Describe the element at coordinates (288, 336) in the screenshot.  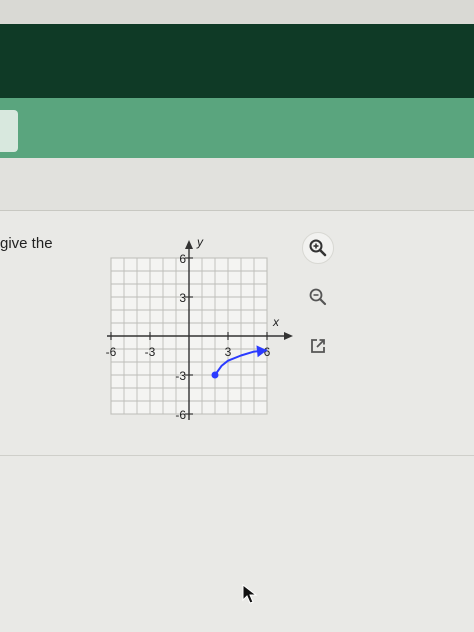
I see `x-axis-arrow` at that location.